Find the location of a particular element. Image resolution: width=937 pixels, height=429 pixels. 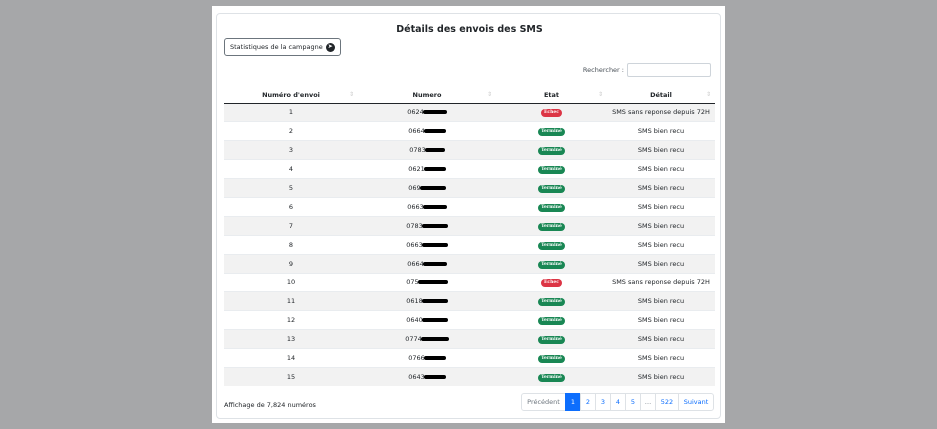

row-id: 3 is located at coordinates (291, 150).